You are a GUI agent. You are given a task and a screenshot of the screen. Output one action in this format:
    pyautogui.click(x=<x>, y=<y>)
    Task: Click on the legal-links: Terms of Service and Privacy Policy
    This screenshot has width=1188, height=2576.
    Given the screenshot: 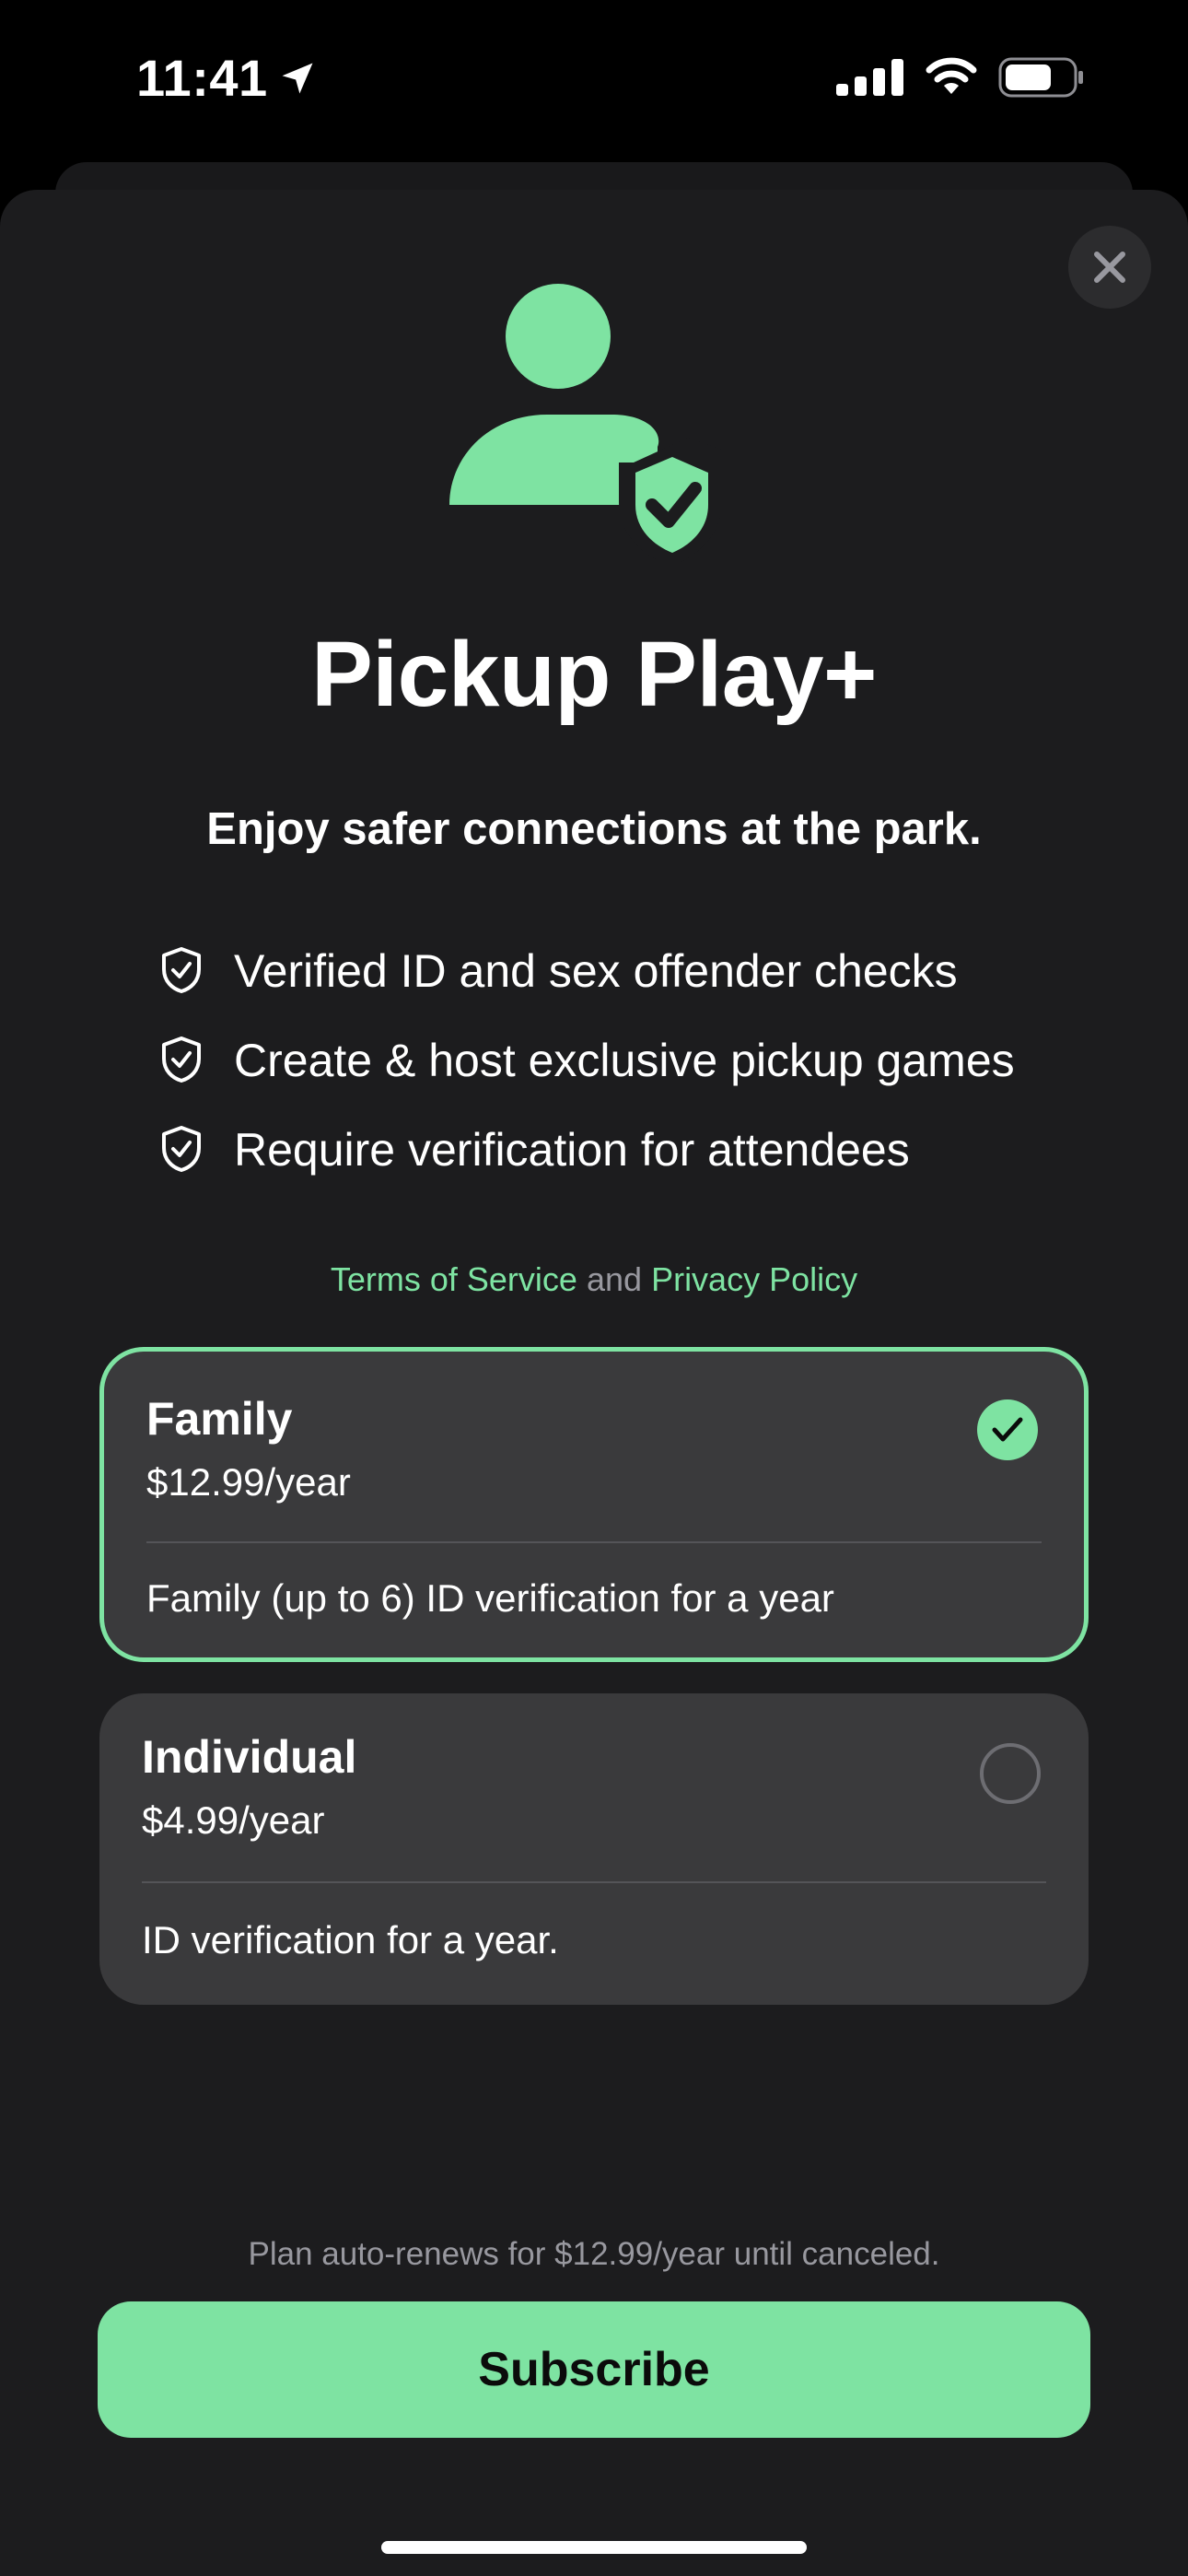 What is the action you would take?
    pyautogui.click(x=594, y=1279)
    